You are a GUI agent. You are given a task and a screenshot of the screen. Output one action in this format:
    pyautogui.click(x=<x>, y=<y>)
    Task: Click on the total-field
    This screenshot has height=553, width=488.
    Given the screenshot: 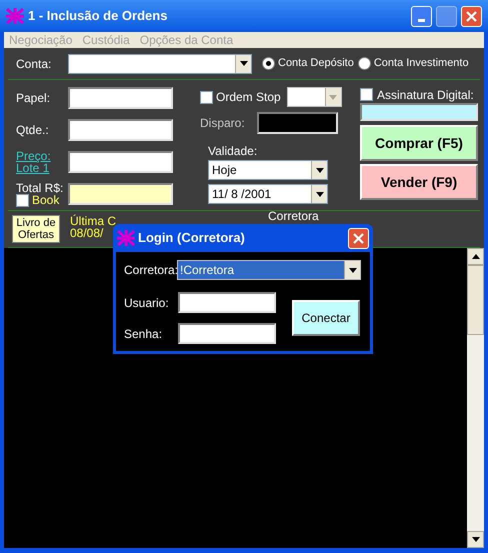 What is the action you would take?
    pyautogui.click(x=120, y=194)
    